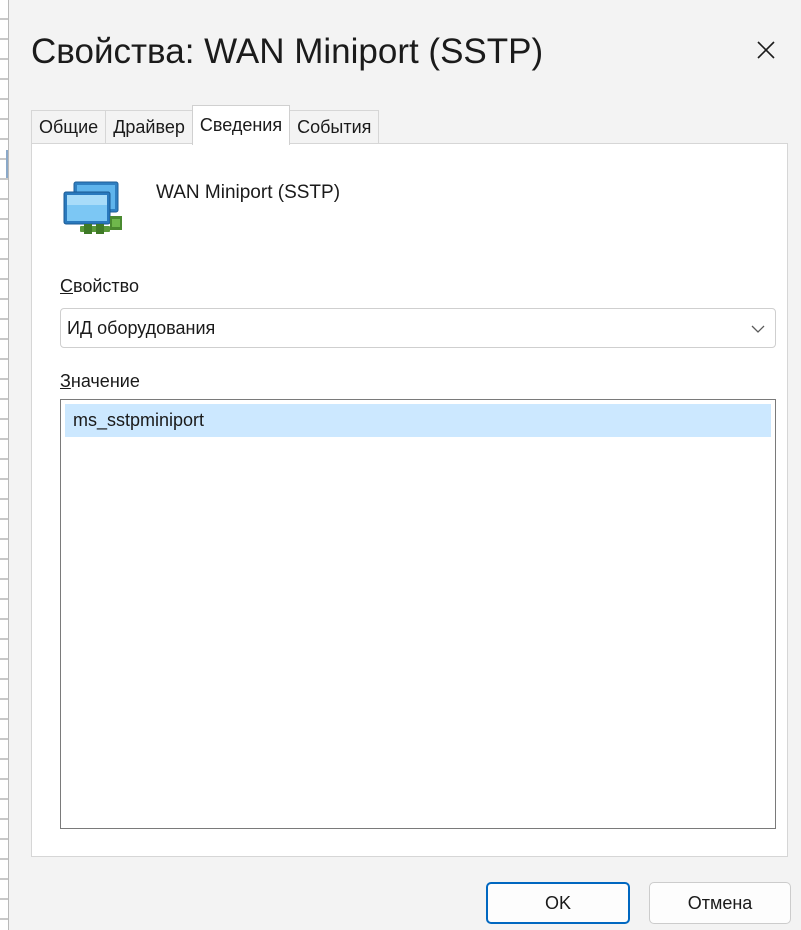  Describe the element at coordinates (334, 127) in the screenshot. I see `tab-events: События` at that location.